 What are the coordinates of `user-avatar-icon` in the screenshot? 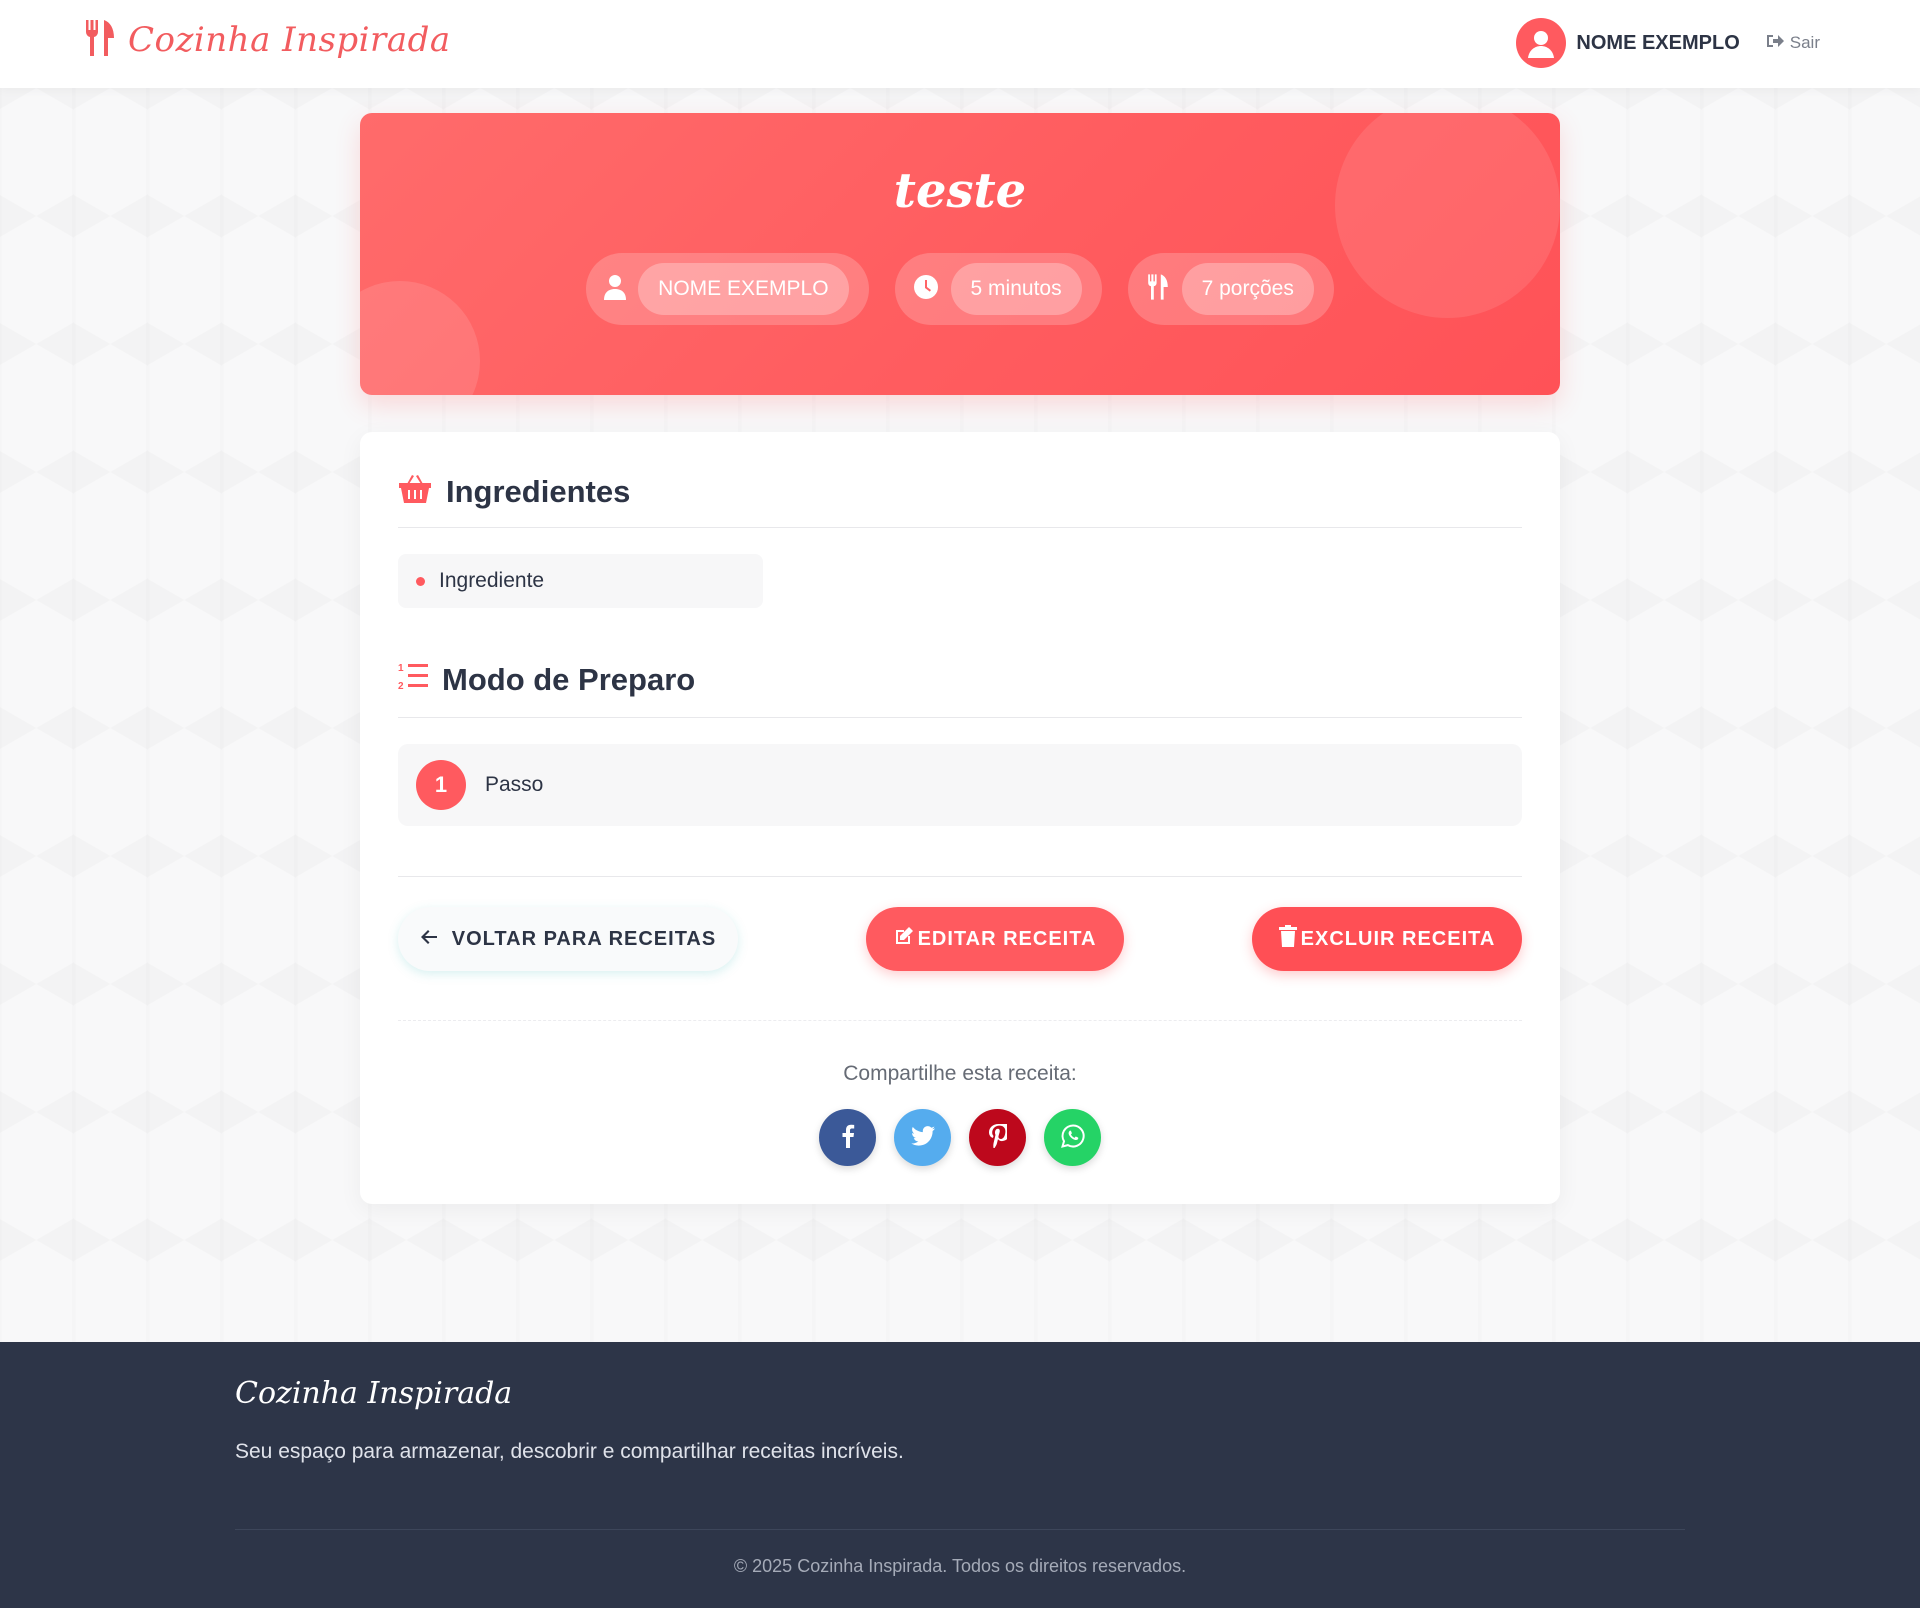 It's located at (1541, 43).